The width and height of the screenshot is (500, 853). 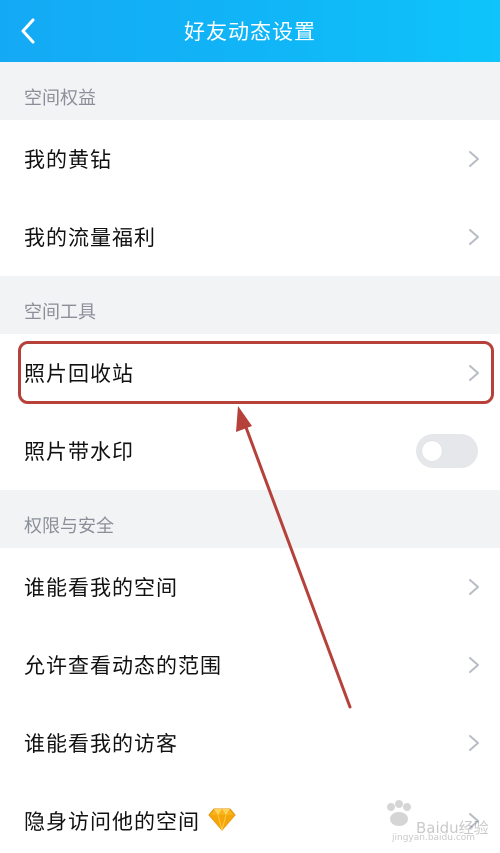 What do you see at coordinates (222, 819) in the screenshot?
I see `yellow-diamond-icon` at bounding box center [222, 819].